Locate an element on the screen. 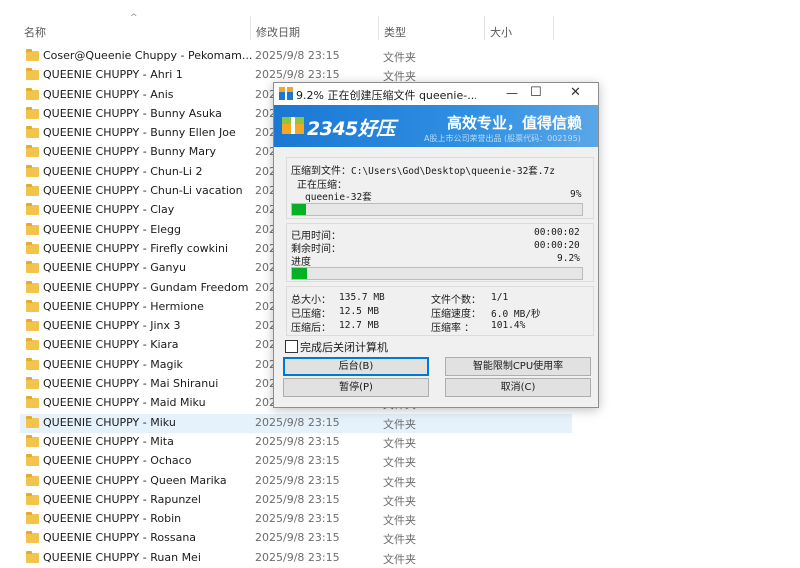 This screenshot has height=568, width=800. speed-value: 6.0 MB/秒 is located at coordinates (516, 314).